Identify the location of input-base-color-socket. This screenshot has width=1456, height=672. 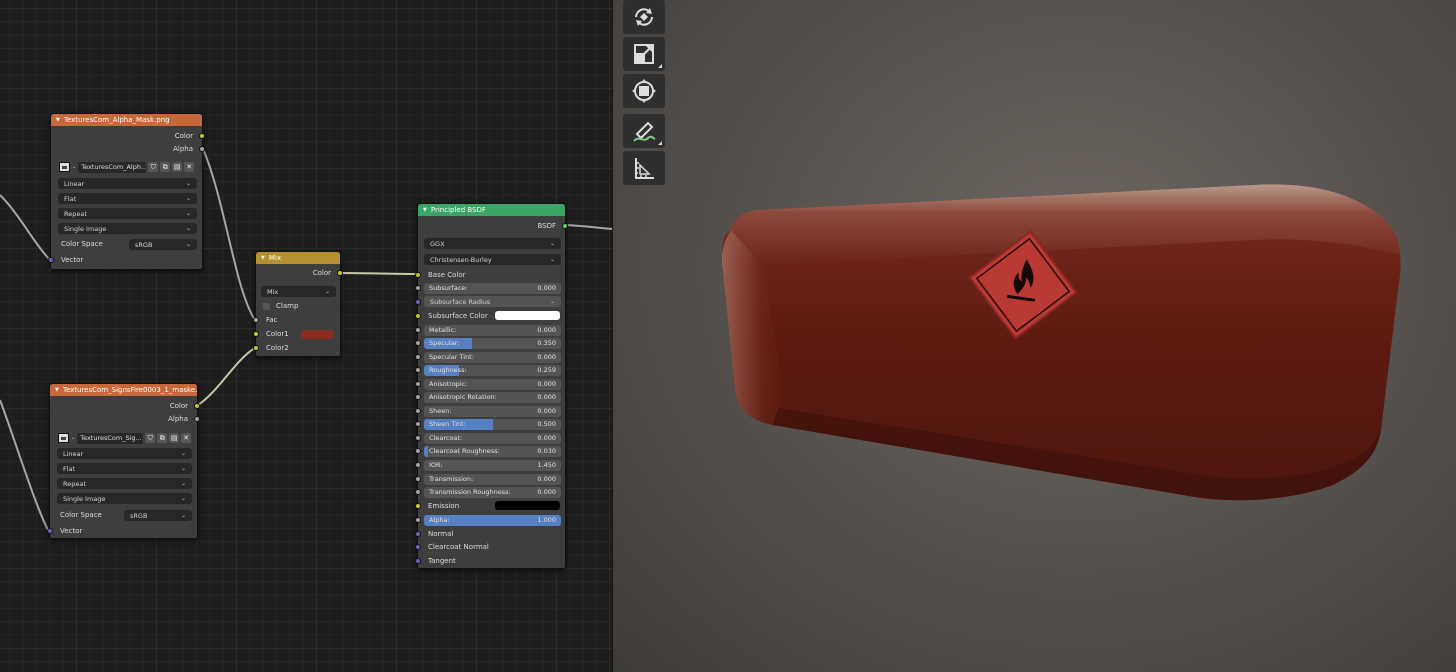
(418, 275).